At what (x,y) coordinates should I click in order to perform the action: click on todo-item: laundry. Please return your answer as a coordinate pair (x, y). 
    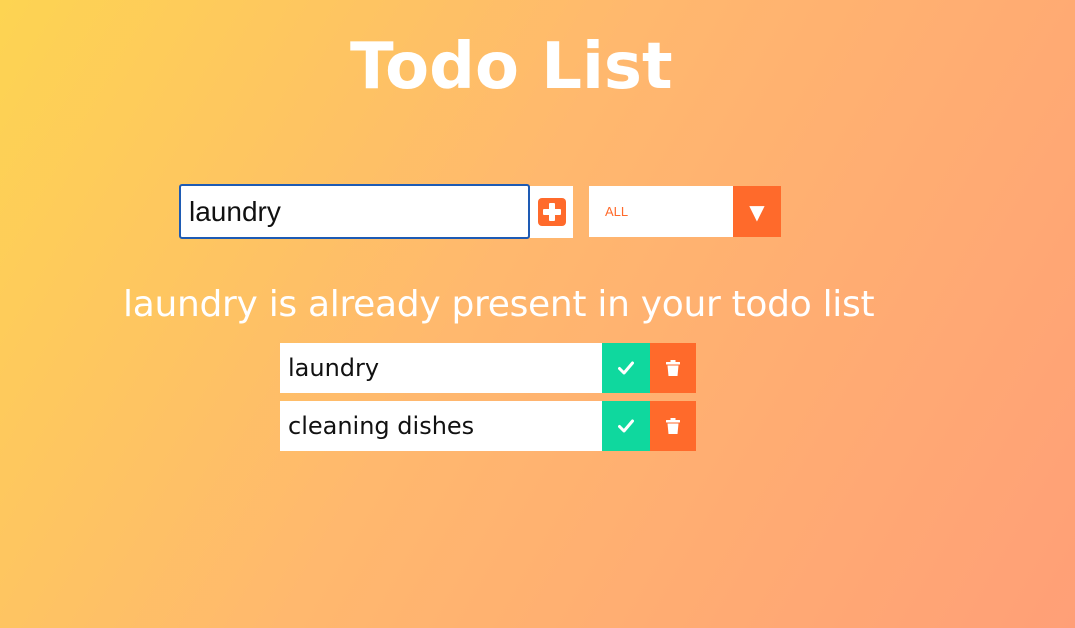
    Looking at the image, I should click on (488, 368).